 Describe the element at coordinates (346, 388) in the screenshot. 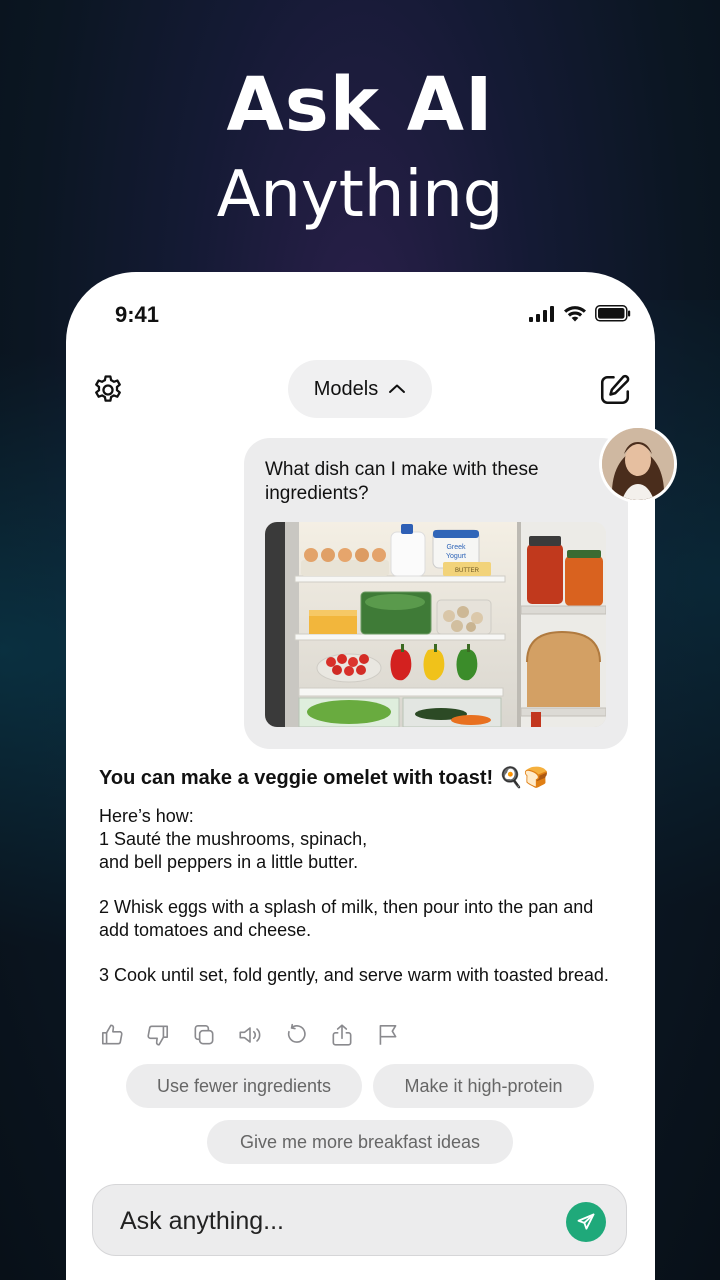

I see `models-label: Models` at that location.